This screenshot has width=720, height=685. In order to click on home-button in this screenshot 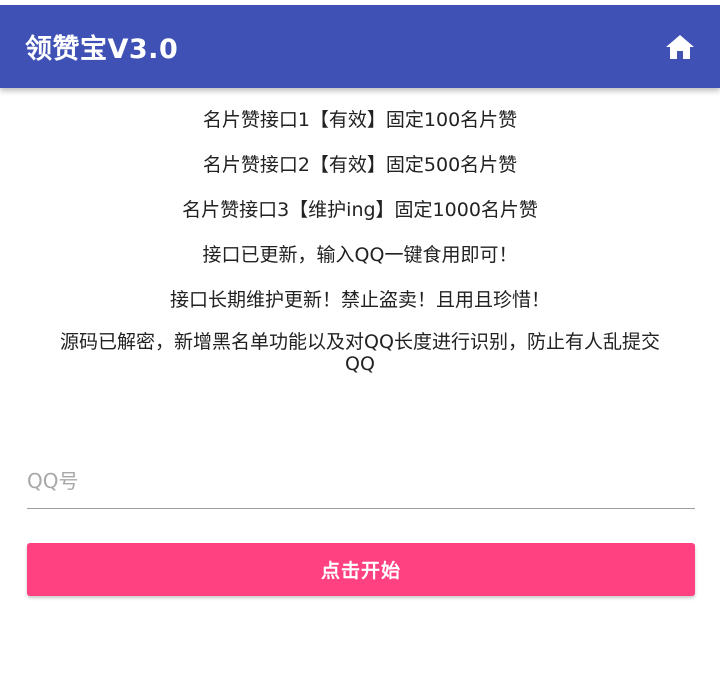, I will do `click(680, 47)`.